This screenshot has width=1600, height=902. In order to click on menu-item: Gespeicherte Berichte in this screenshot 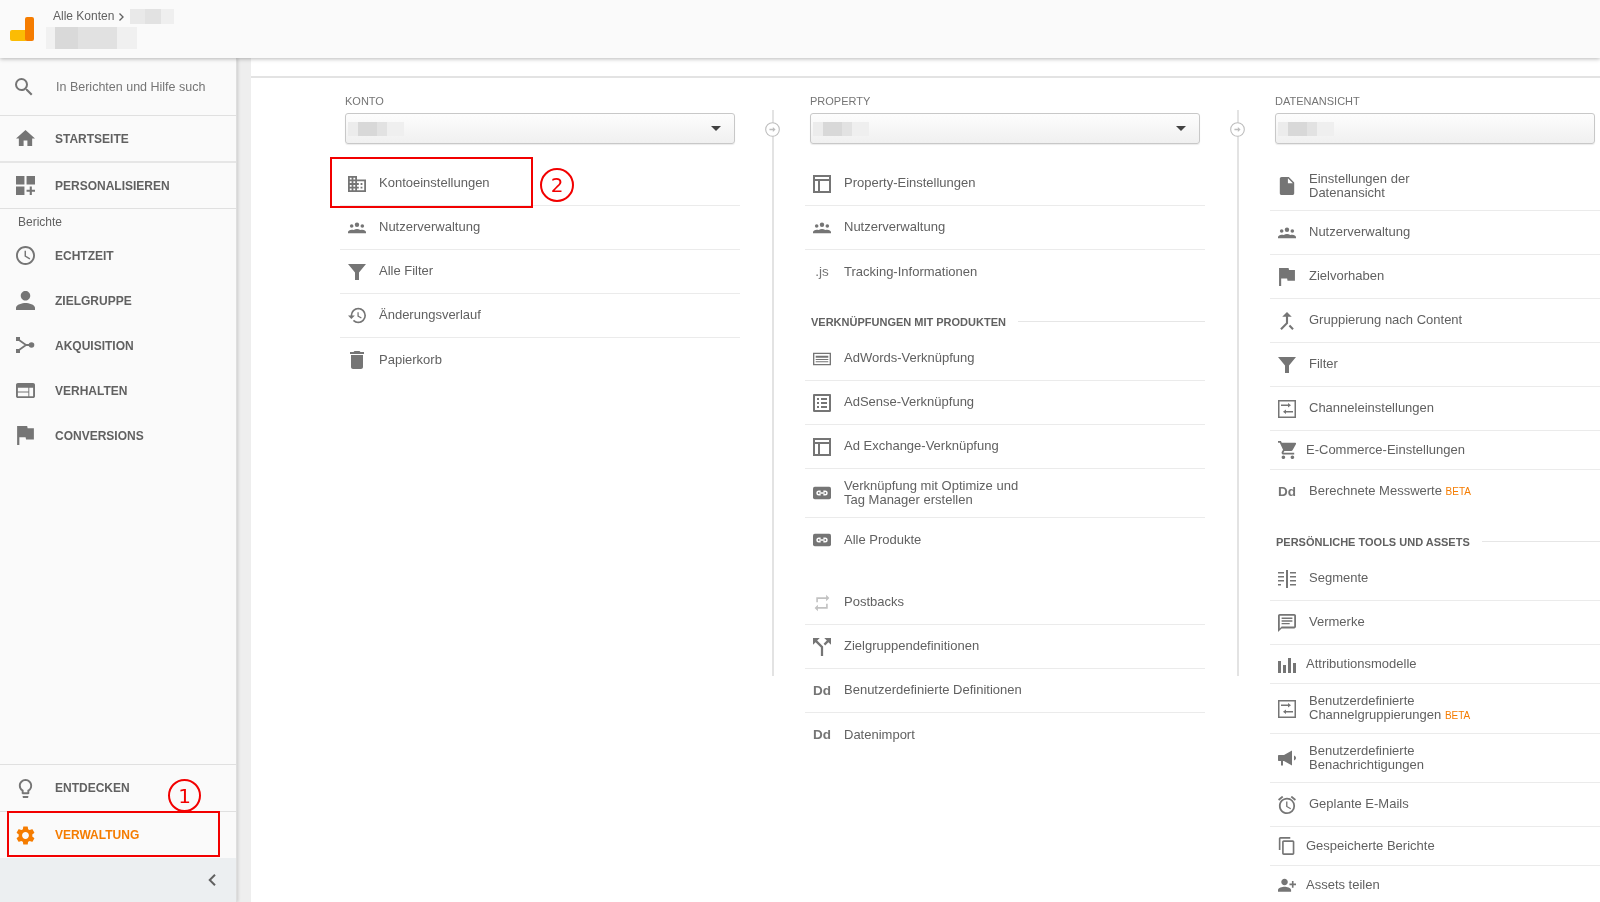, I will do `click(1435, 846)`.